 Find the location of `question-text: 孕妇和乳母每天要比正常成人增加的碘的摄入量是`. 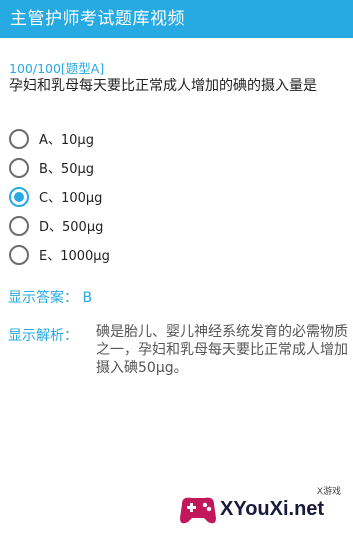

question-text: 孕妇和乳母每天要比正常成人增加的碘的摄入量是 is located at coordinates (163, 86).